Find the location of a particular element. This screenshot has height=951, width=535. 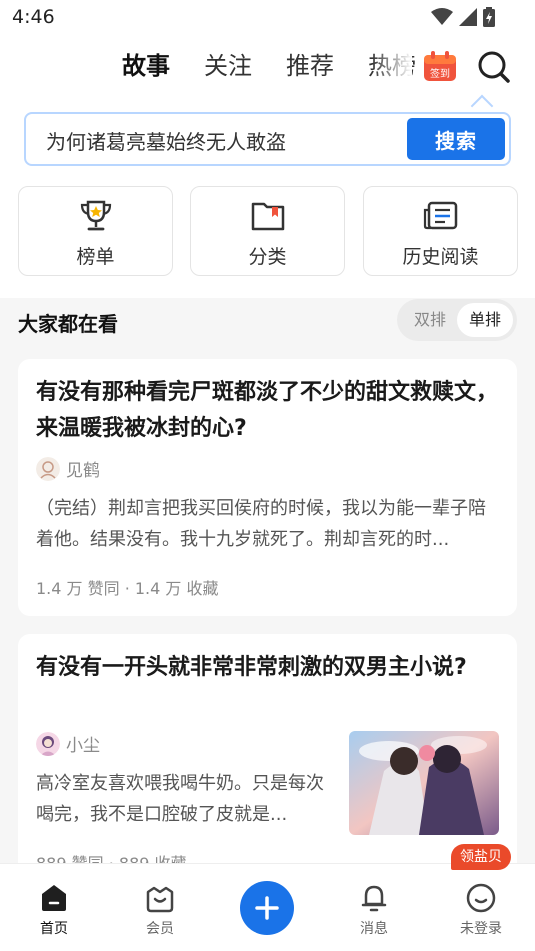

trophy-icon is located at coordinates (96, 215).